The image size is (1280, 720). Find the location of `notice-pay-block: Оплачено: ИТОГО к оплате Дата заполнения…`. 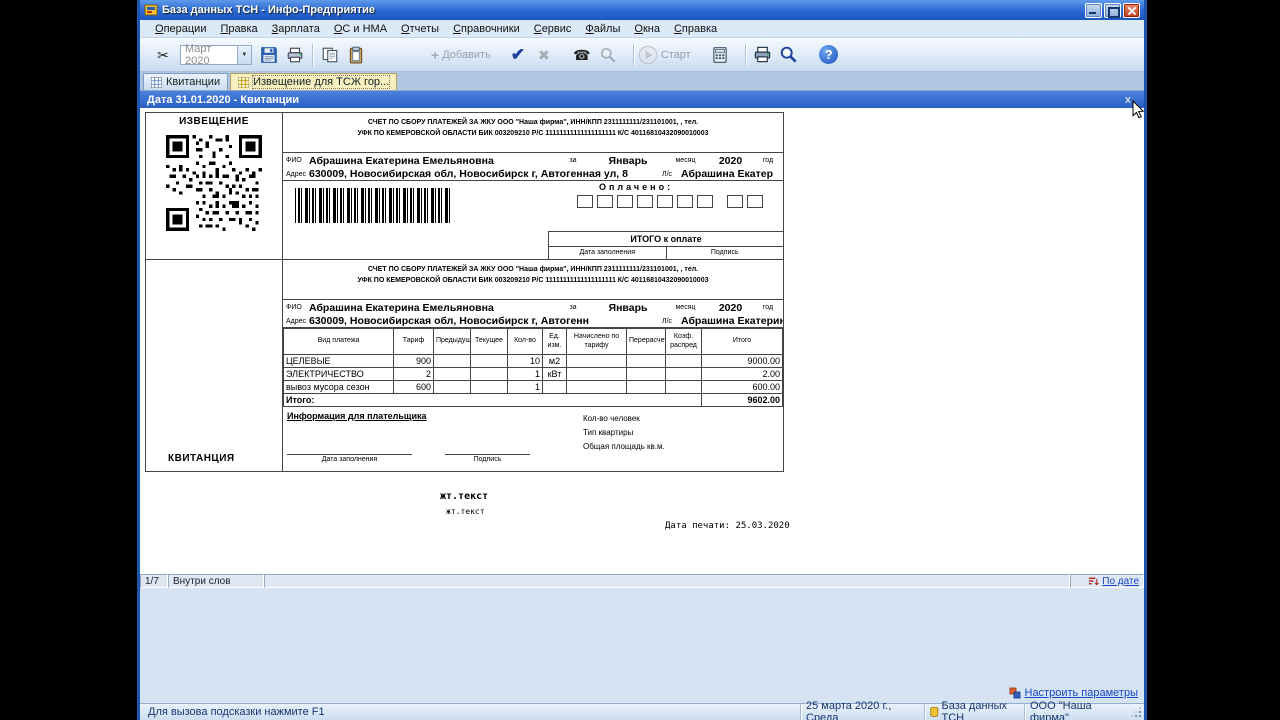

notice-pay-block: Оплачено: ИТОГО к оплате Дата заполнения… is located at coordinates (533, 220).